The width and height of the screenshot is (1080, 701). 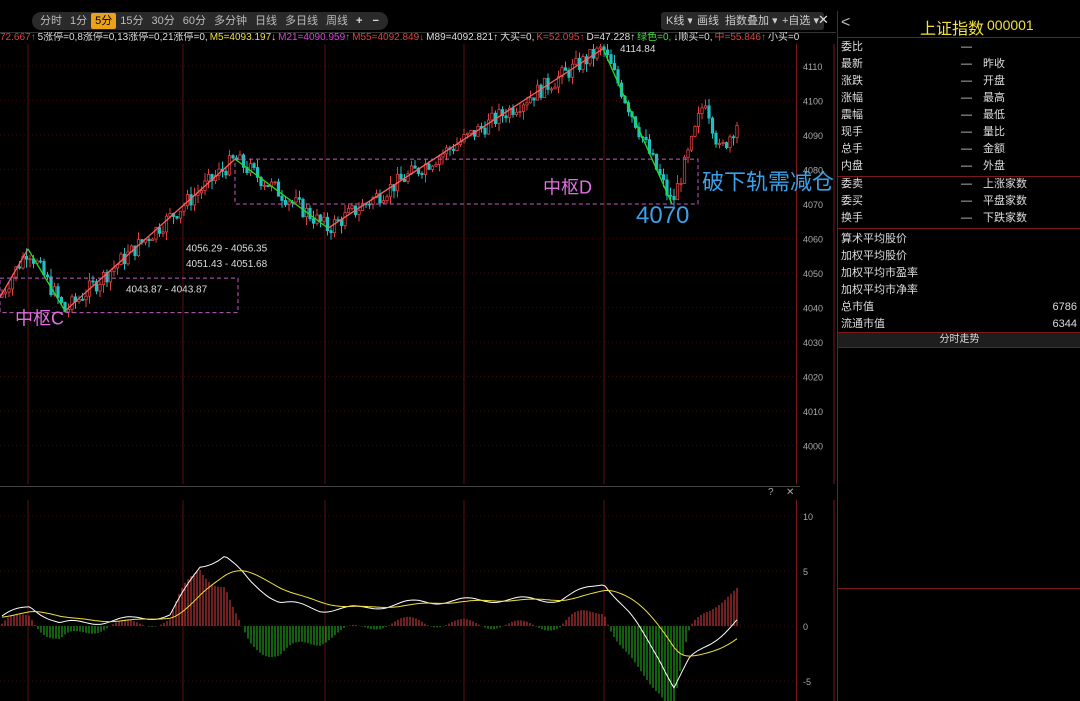 What do you see at coordinates (465, 138) in the screenshot?
I see `uptrend-line` at bounding box center [465, 138].